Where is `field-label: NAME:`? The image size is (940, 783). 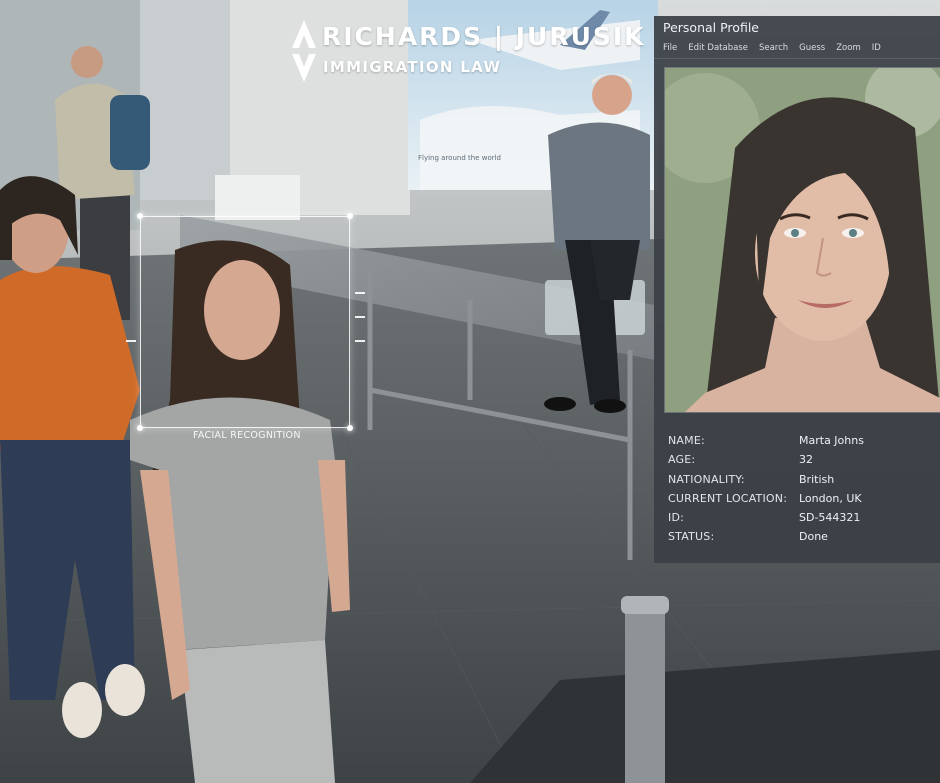 field-label: NAME: is located at coordinates (686, 440).